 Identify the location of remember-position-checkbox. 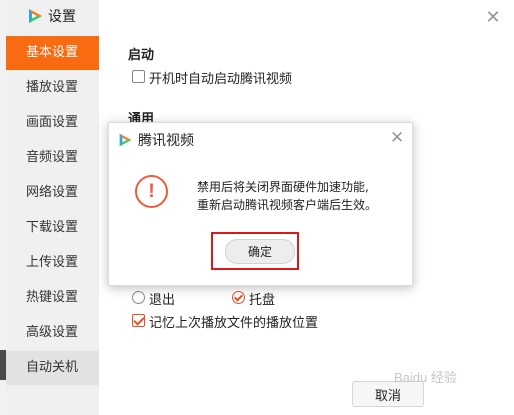
(138, 320).